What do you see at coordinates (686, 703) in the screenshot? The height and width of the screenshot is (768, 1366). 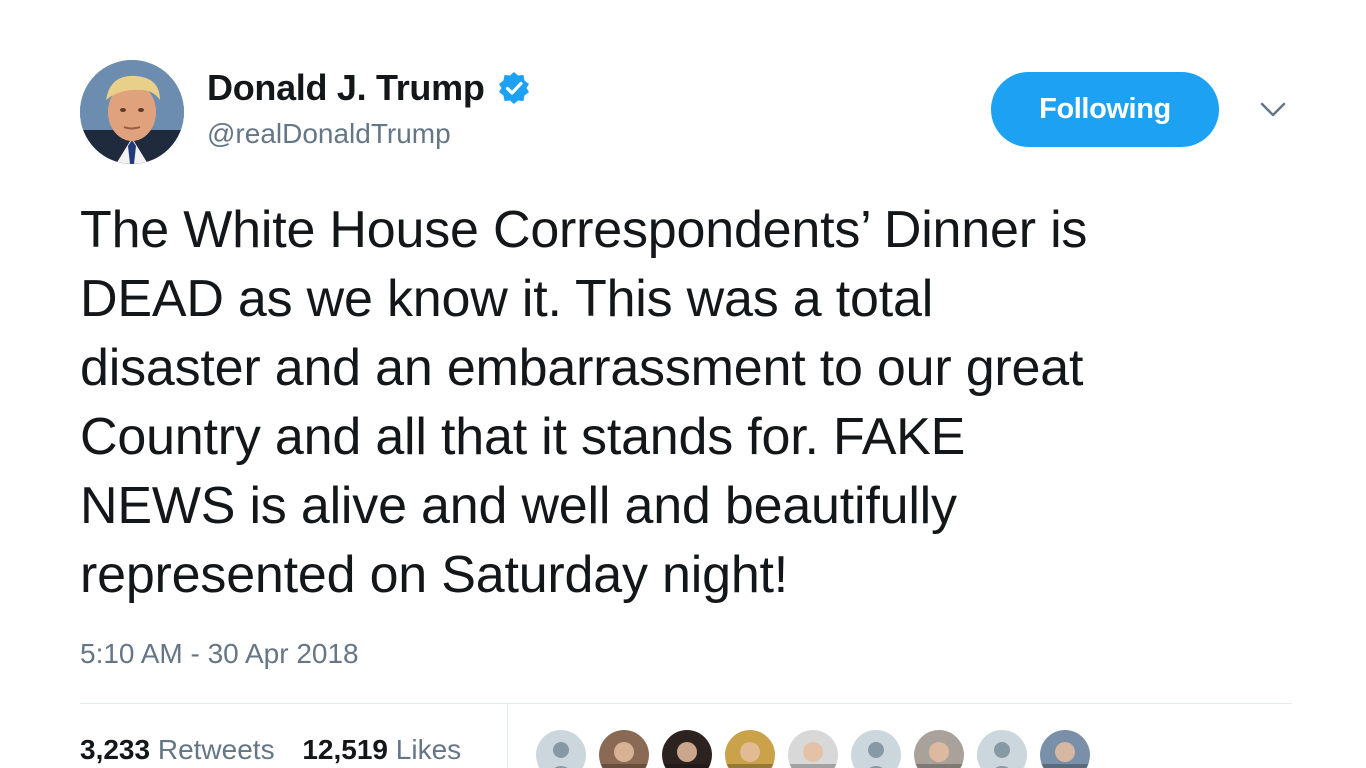 I see `divider` at bounding box center [686, 703].